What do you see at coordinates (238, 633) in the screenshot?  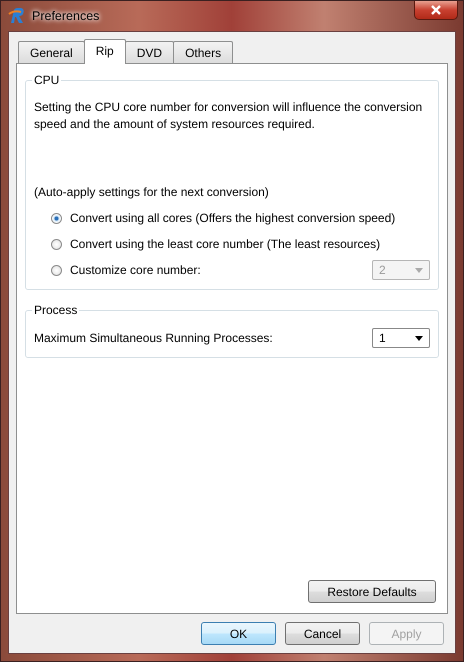 I see `dialog-button: OK` at bounding box center [238, 633].